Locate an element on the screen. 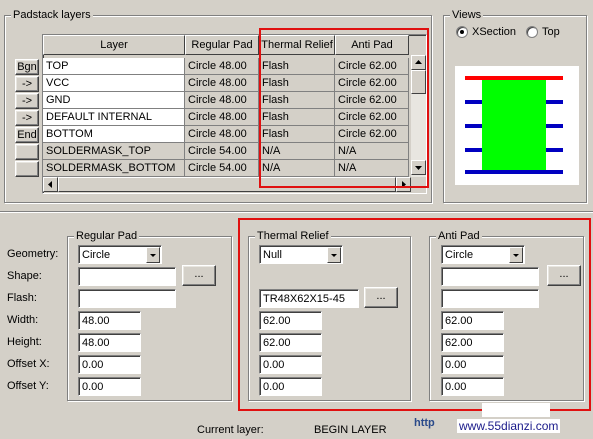  layer-cell: SOLDERMASK_TOP is located at coordinates (114, 151).